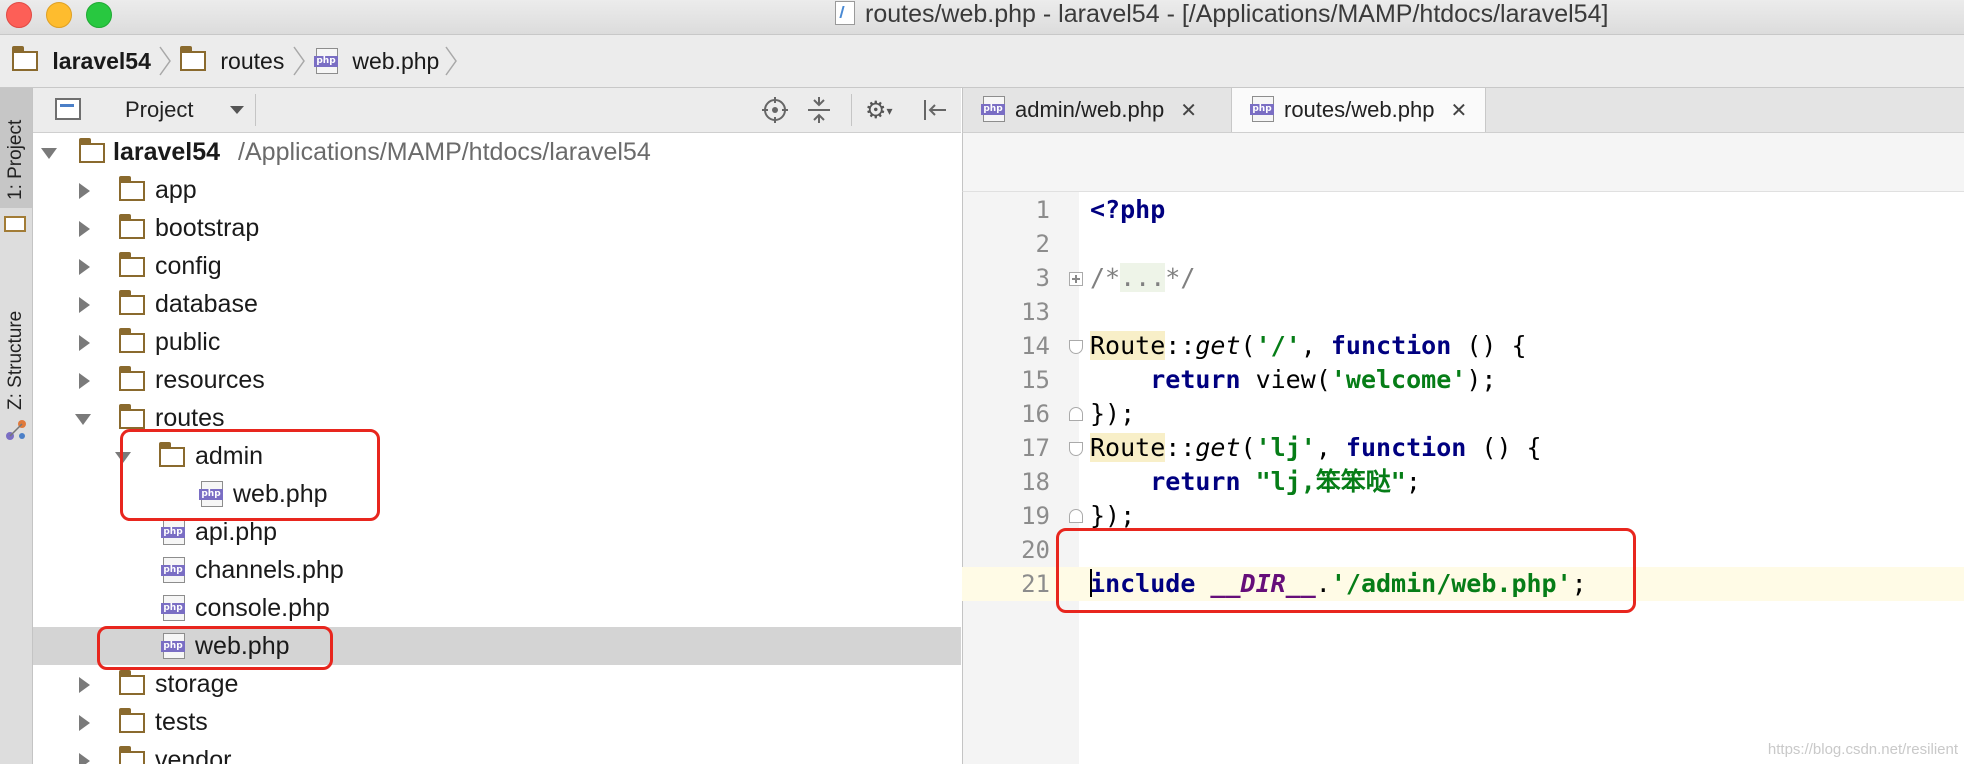  Describe the element at coordinates (59, 15) in the screenshot. I see `minimize-window-button` at that location.